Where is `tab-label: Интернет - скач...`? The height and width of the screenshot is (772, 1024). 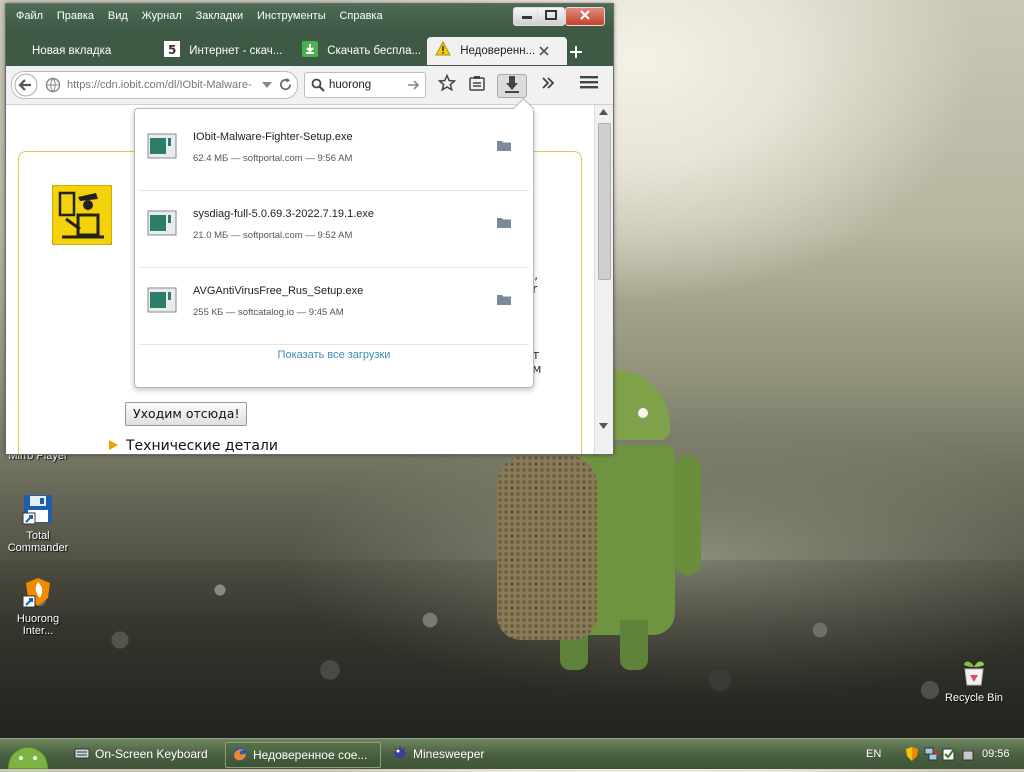
tab-label: Интернет - скач... is located at coordinates (236, 51).